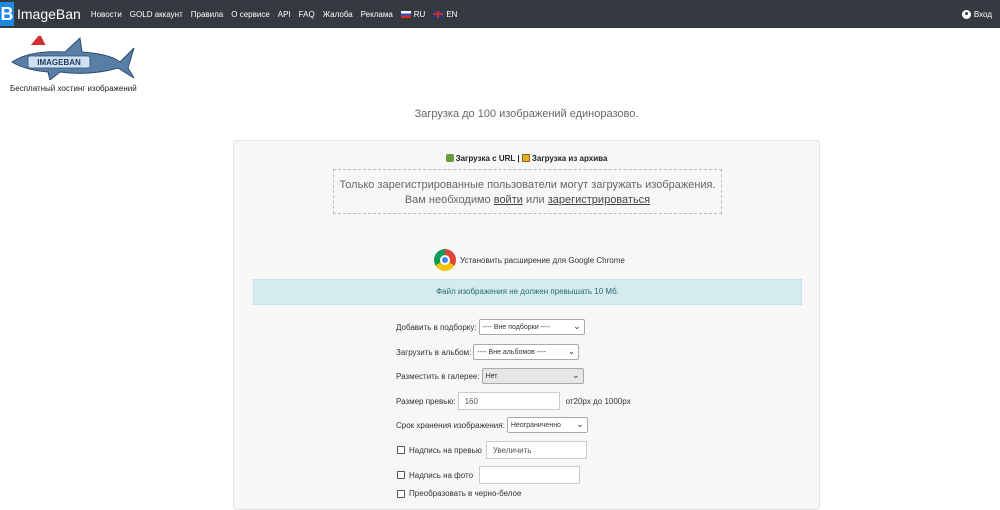 The image size is (1000, 510). I want to click on nav-complaint: Жалоба, so click(338, 14).